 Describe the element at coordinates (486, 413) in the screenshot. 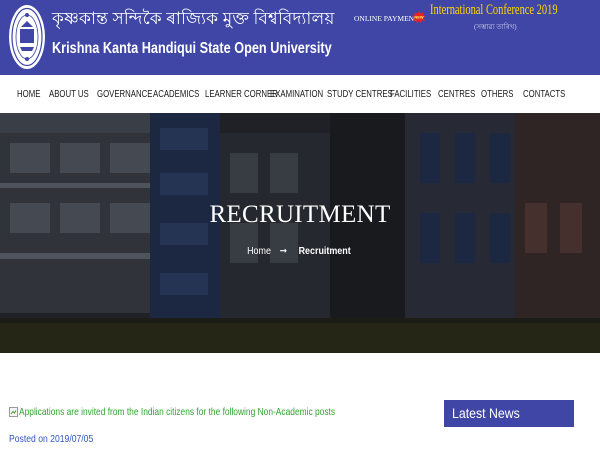

I see `latest-news-title: Latest News` at that location.